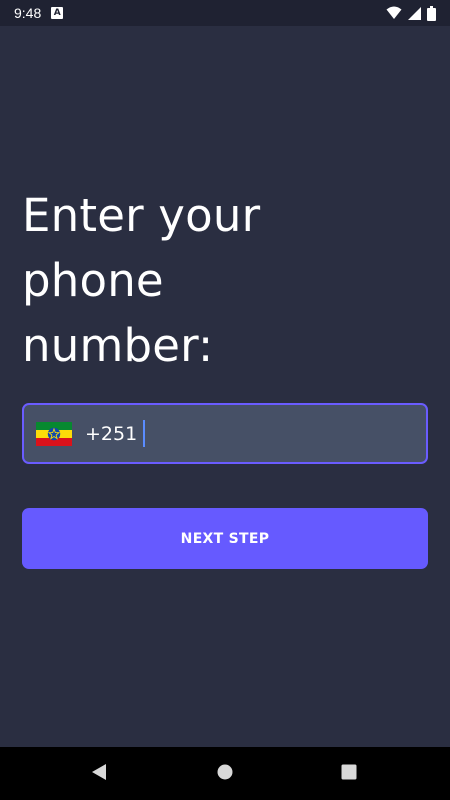  I want to click on notification-app-icon: A, so click(57, 13).